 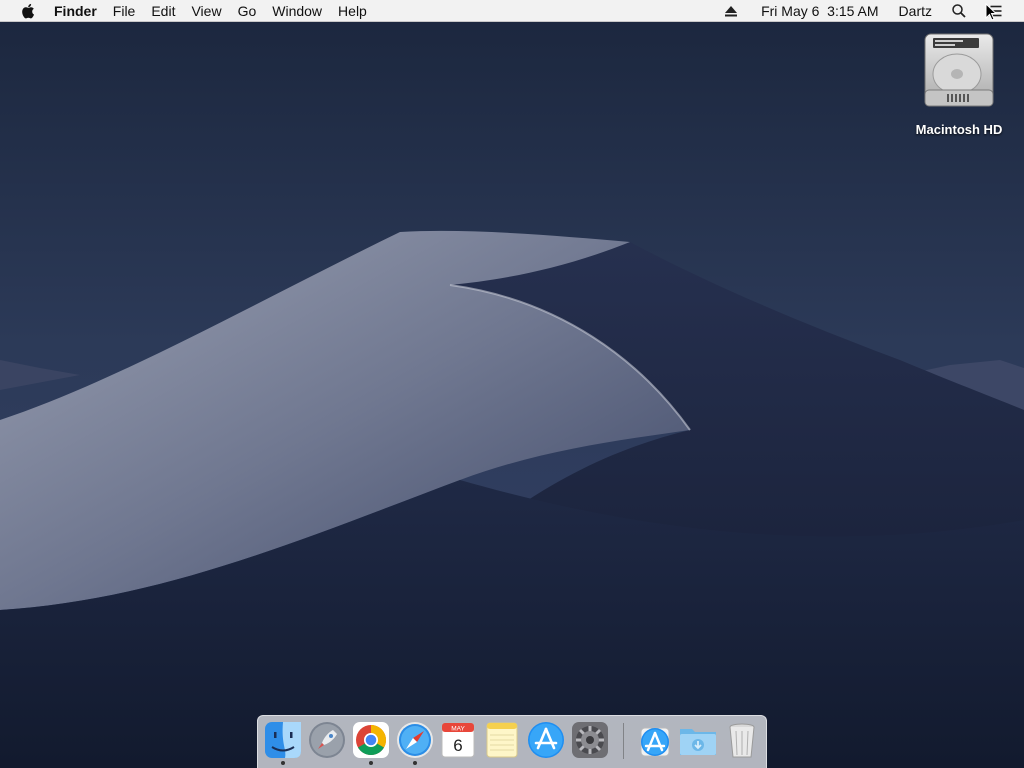 I want to click on desktop-icon-macintosh-hd: Macintosh HD, so click(x=959, y=83).